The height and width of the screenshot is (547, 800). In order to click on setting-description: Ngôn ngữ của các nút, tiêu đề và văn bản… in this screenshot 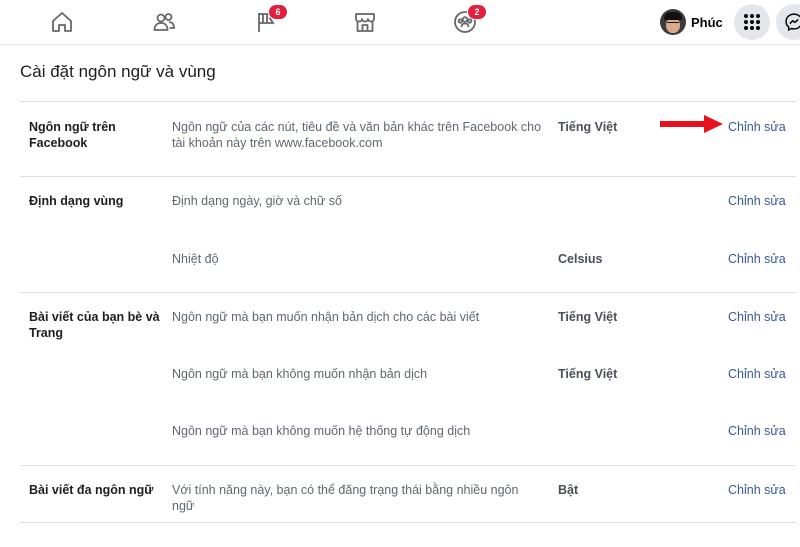, I will do `click(357, 135)`.